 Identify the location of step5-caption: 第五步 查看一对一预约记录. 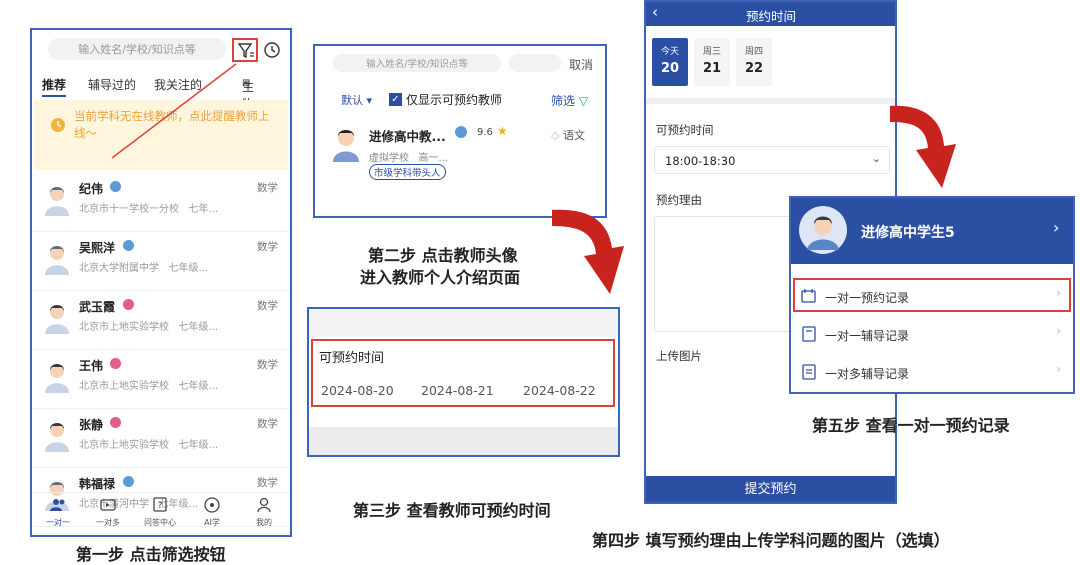
(911, 425).